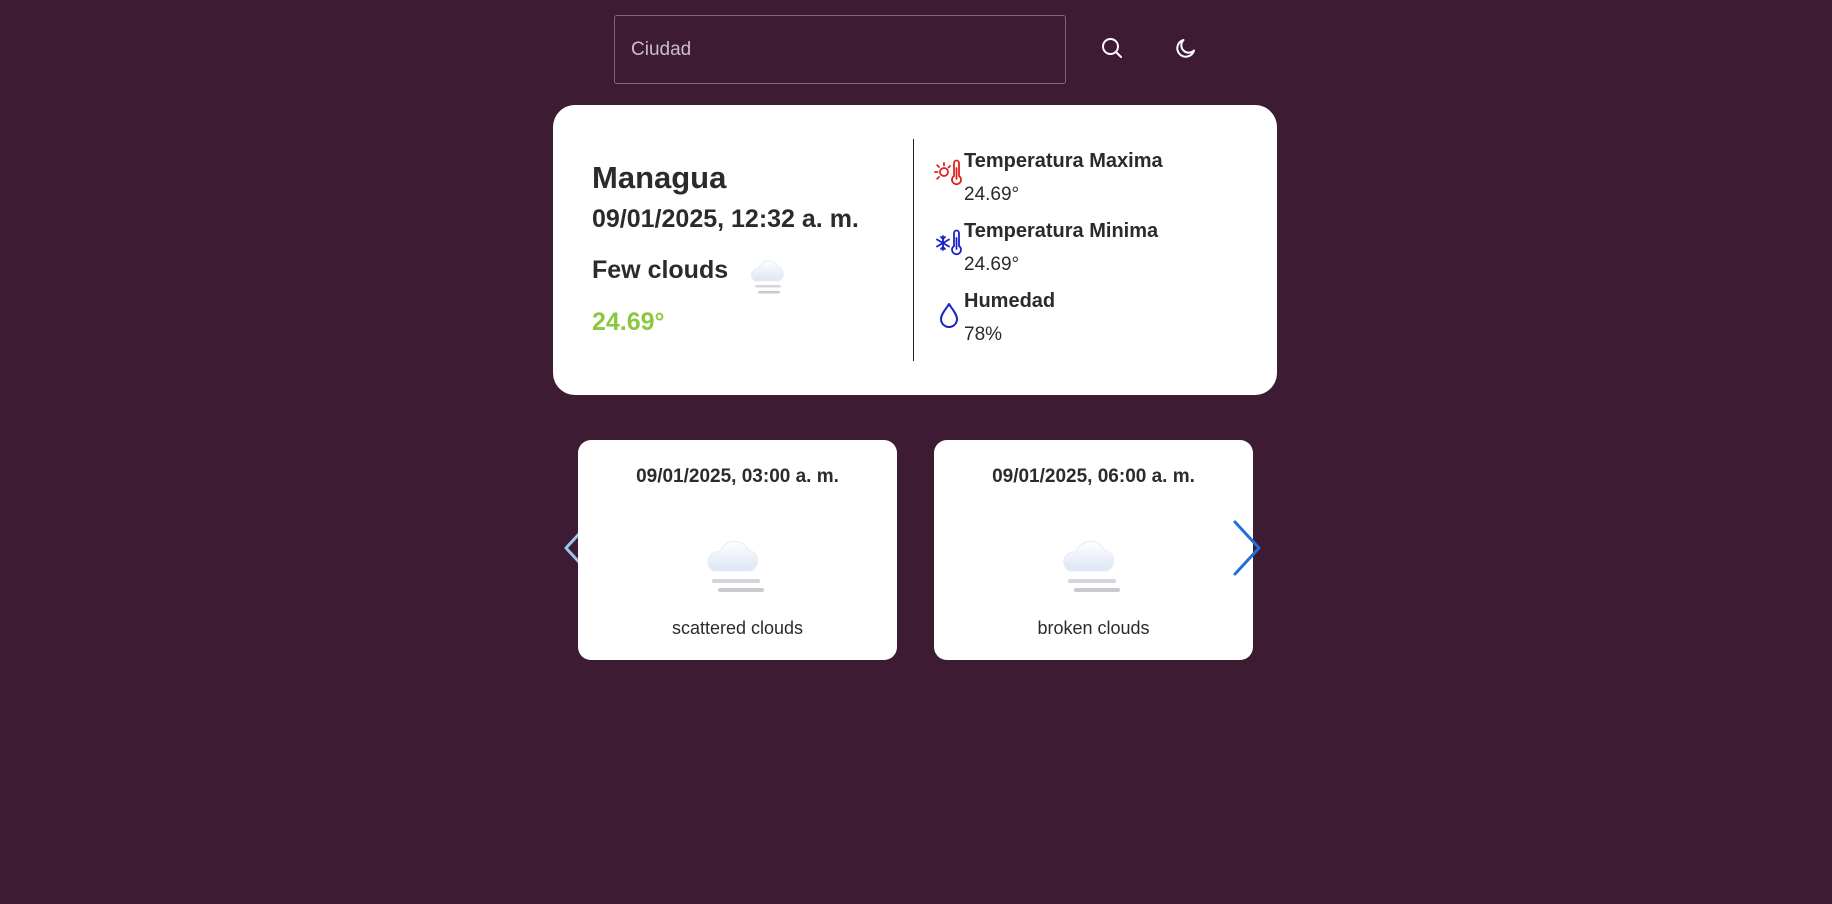 The image size is (1832, 904). Describe the element at coordinates (659, 177) in the screenshot. I see `city-name: Managua` at that location.